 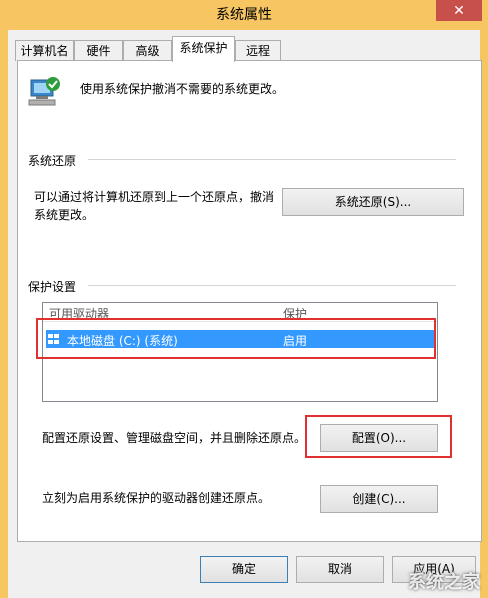 What do you see at coordinates (272, 285) in the screenshot?
I see `protection-divider` at bounding box center [272, 285].